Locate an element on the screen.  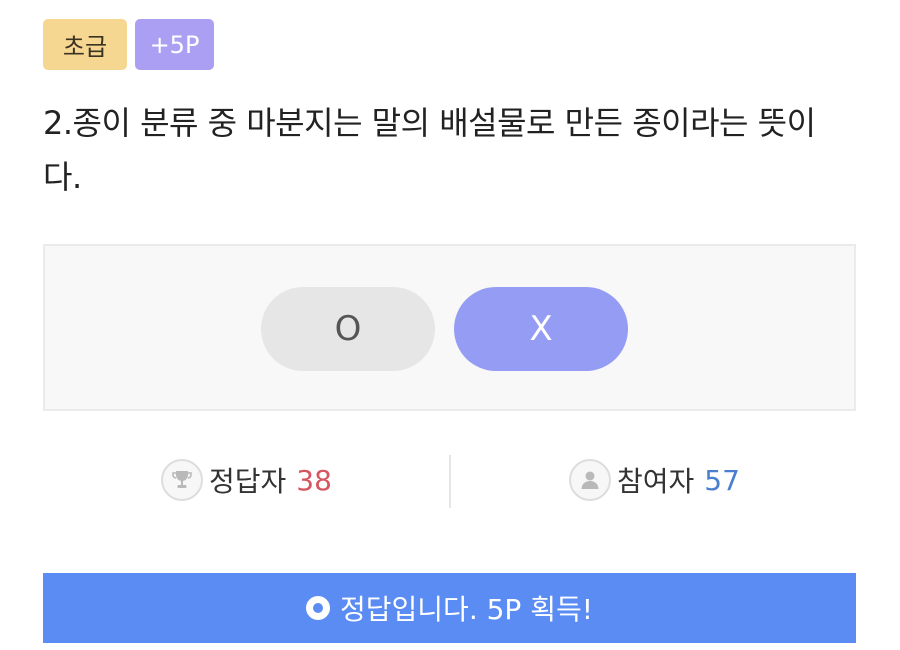
circle-o-icon is located at coordinates (318, 608).